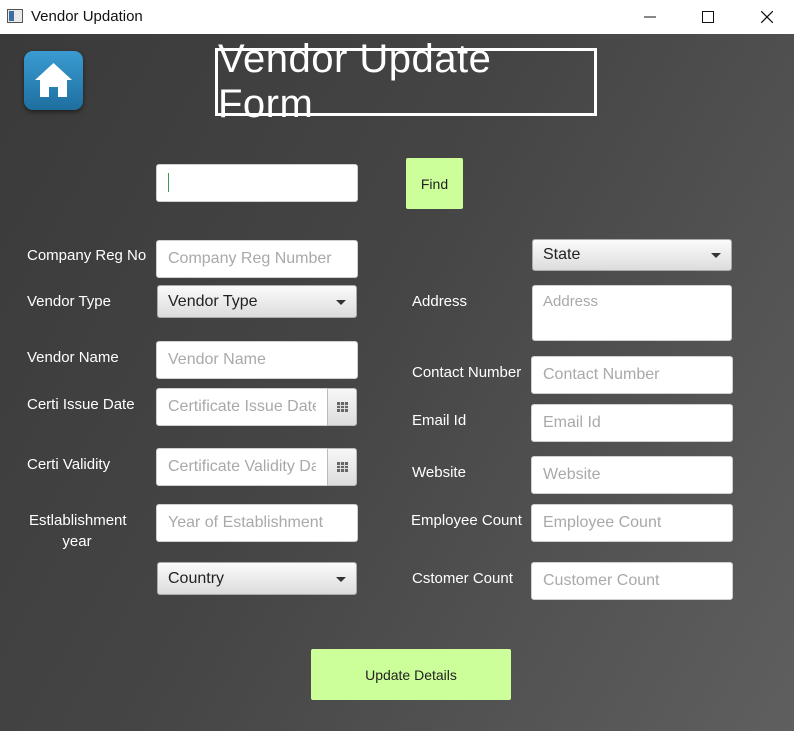 Image resolution: width=794 pixels, height=731 pixels. What do you see at coordinates (15, 16) in the screenshot?
I see `app-icon` at bounding box center [15, 16].